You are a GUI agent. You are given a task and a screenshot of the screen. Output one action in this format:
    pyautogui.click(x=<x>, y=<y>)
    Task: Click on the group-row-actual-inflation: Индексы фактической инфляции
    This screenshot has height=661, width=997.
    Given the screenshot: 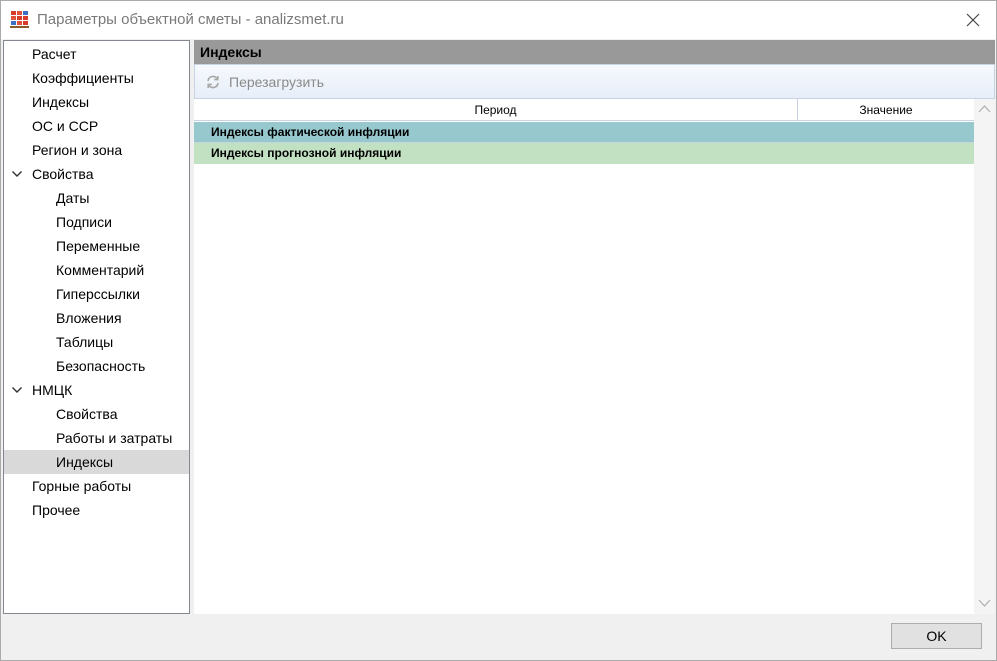 What is the action you would take?
    pyautogui.click(x=584, y=132)
    